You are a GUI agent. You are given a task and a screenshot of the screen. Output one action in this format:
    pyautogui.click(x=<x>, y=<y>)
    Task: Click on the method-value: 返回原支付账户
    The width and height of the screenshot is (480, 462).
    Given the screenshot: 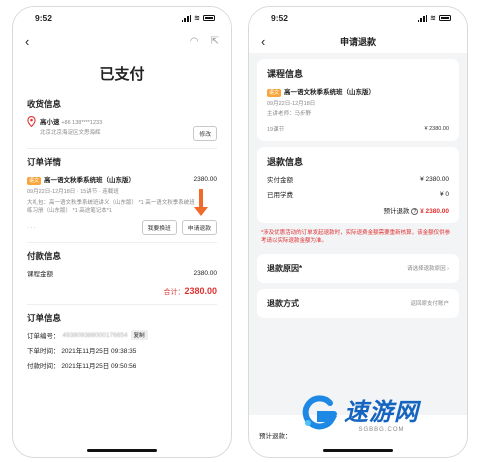 What is the action you would take?
    pyautogui.click(x=429, y=304)
    